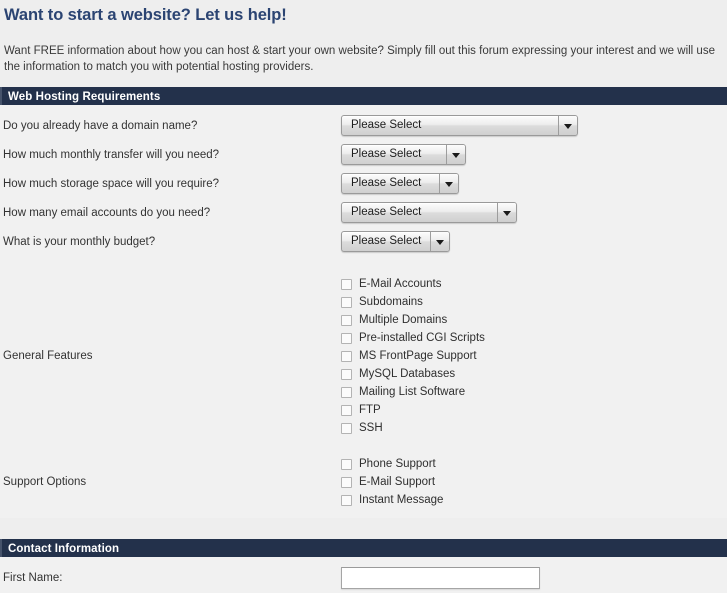  I want to click on label-storage-space: How much storage space will you require?, so click(111, 183).